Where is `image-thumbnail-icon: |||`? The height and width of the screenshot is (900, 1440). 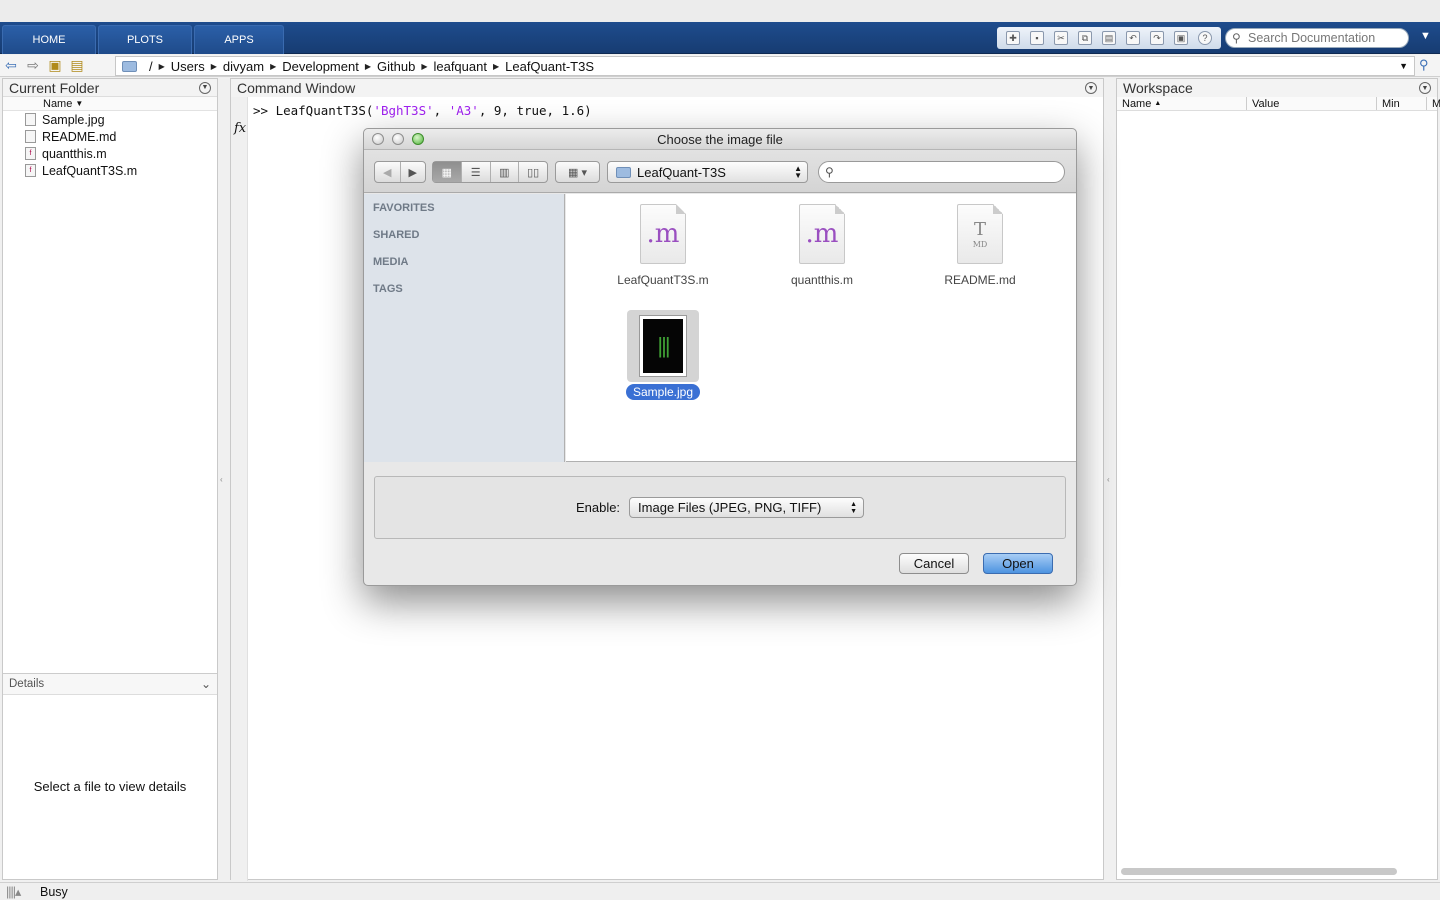 image-thumbnail-icon: ||| is located at coordinates (663, 346).